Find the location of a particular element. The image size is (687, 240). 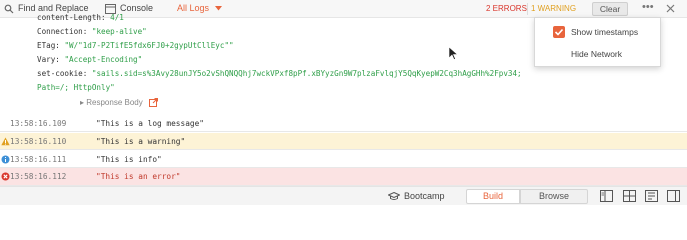

log-row-warning: 13:58:16.110 "This is a warning" is located at coordinates (343, 141).